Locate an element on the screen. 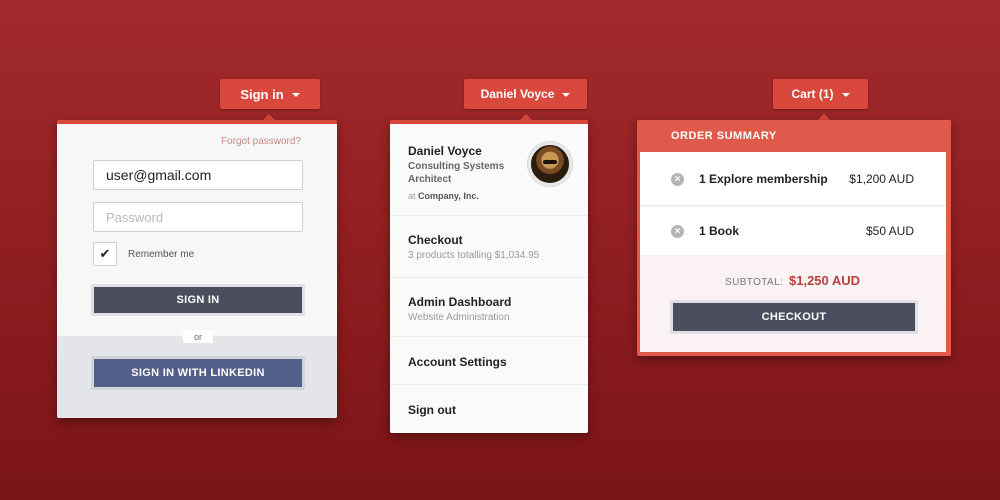  menu-item-subtitle: Website Administration is located at coordinates (459, 317).